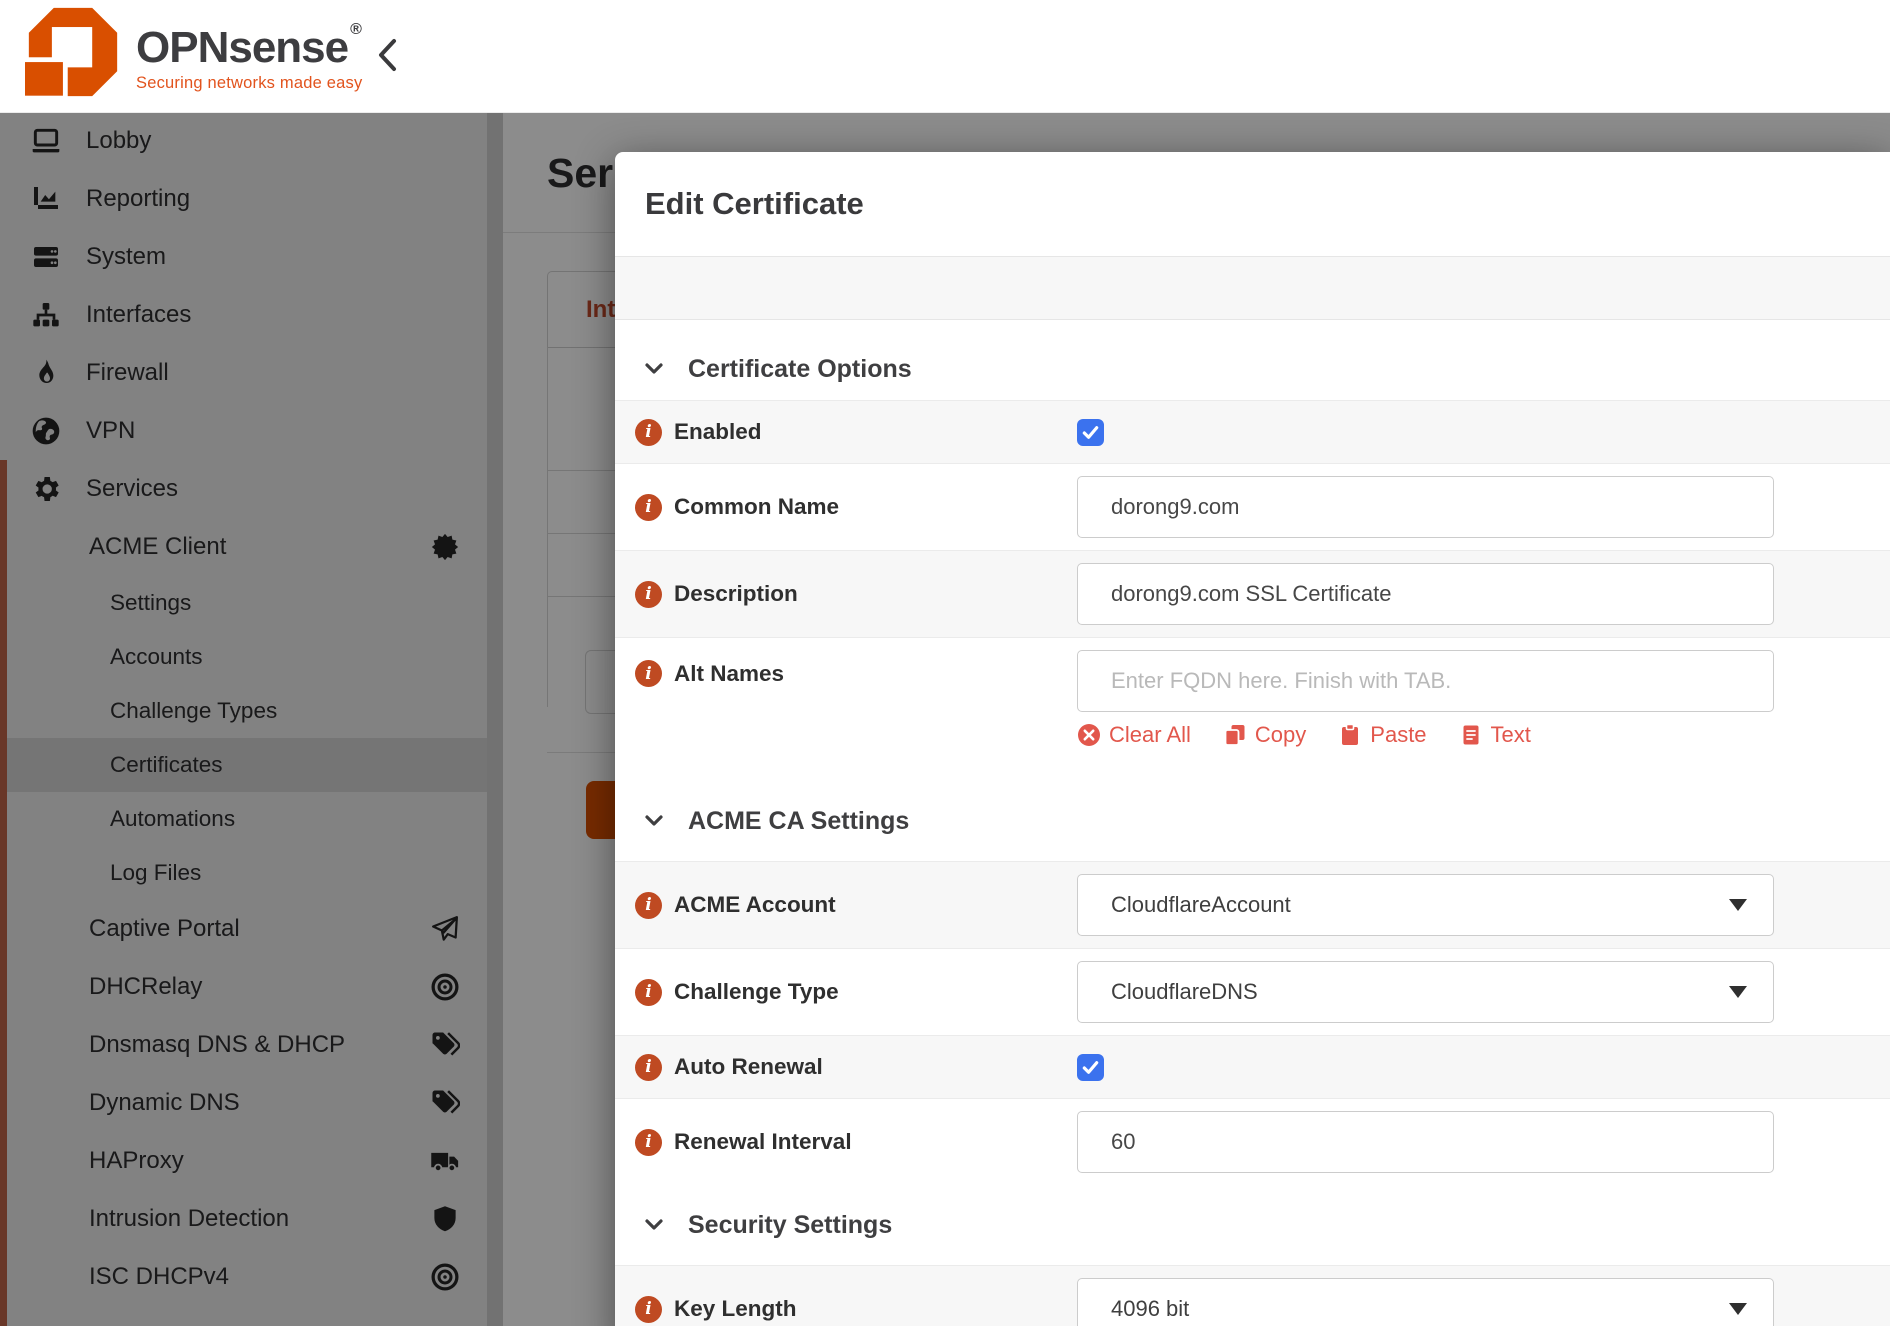  What do you see at coordinates (1350, 734) in the screenshot?
I see `paste-icon` at bounding box center [1350, 734].